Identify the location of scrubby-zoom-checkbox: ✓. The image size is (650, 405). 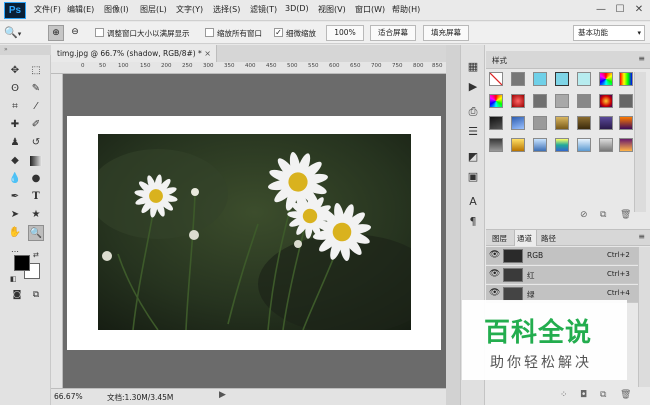
(278, 32).